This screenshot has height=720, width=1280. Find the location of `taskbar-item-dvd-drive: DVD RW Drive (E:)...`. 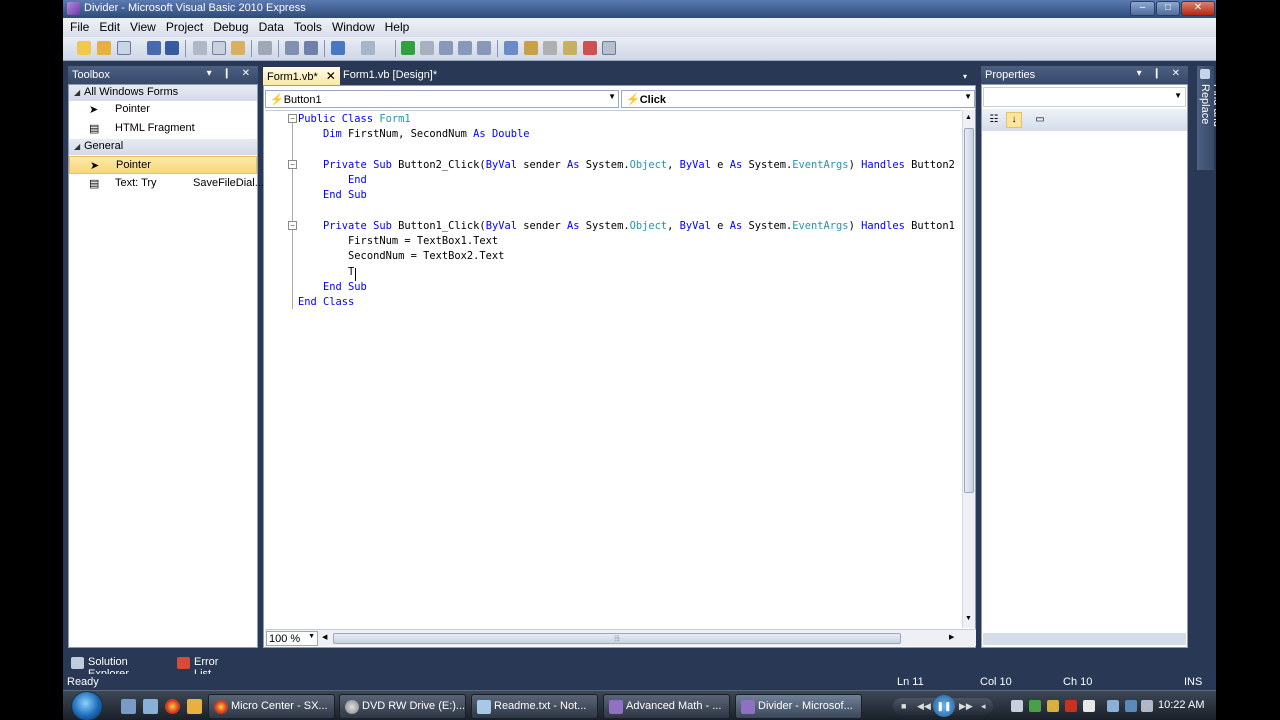

taskbar-item-dvd-drive: DVD RW Drive (E:)... is located at coordinates (402, 706).